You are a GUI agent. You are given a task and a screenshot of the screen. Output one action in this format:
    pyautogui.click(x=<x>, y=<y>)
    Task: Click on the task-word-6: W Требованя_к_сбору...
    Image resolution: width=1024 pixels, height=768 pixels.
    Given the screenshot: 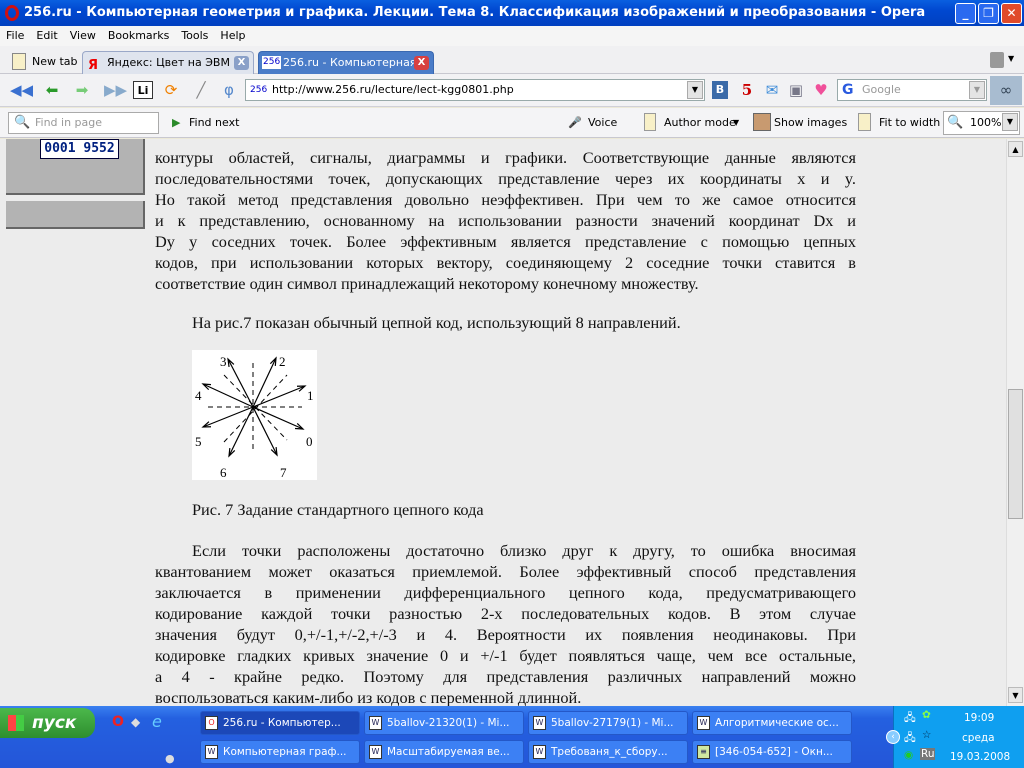 What is the action you would take?
    pyautogui.click(x=608, y=752)
    